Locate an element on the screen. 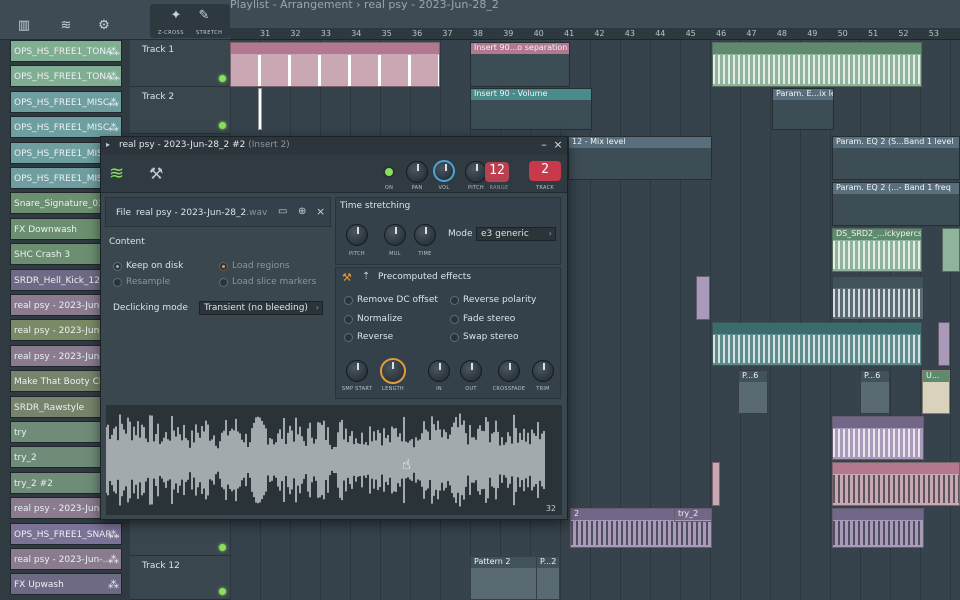  out-knob is located at coordinates (471, 371).